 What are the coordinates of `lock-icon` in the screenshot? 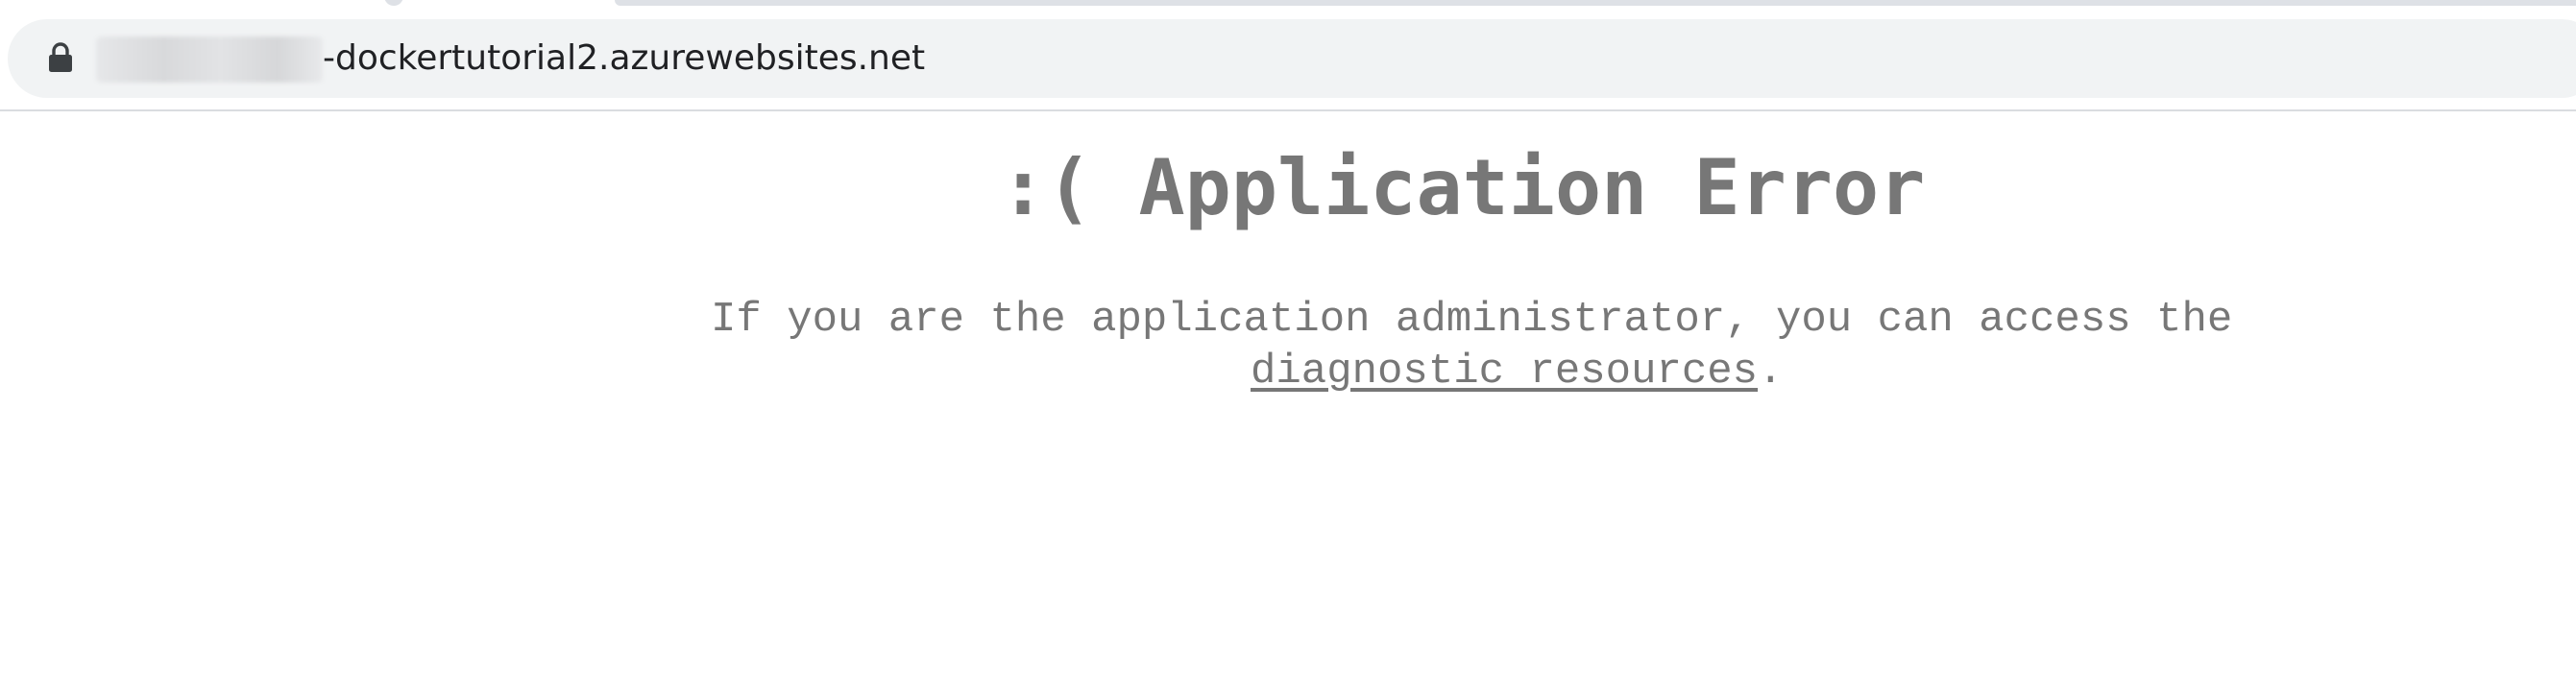 It's located at (60, 57).